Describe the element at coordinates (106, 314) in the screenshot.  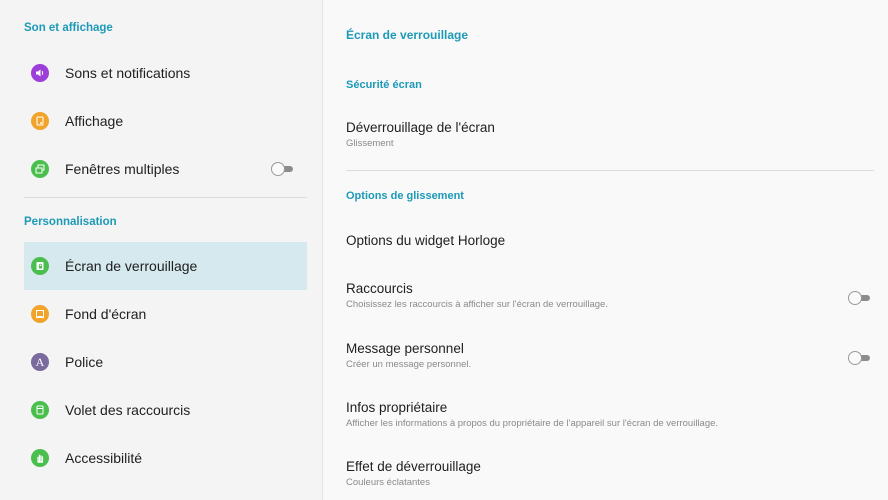
I see `sidebar-item-label: Fond d'écran` at that location.